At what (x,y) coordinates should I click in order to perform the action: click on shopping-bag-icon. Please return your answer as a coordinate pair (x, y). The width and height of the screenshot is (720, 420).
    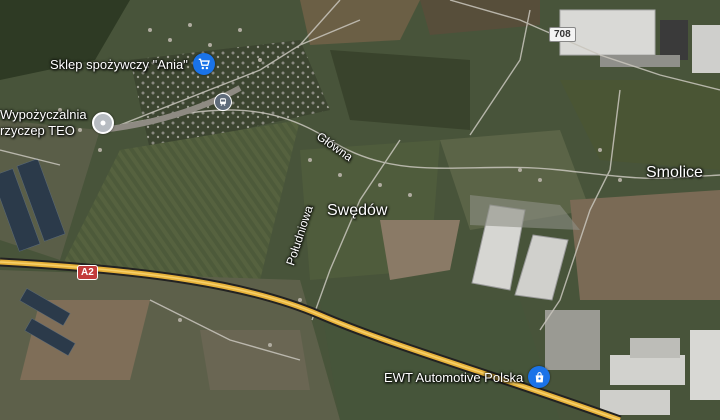
    Looking at the image, I should click on (539, 377).